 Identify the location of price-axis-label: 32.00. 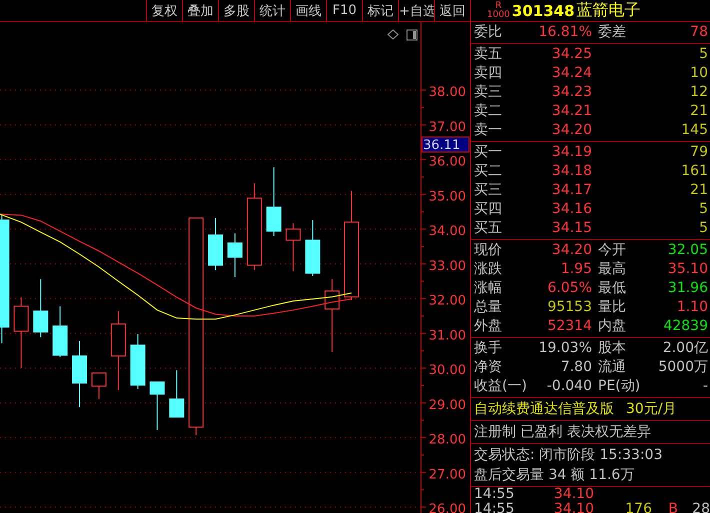
(447, 301).